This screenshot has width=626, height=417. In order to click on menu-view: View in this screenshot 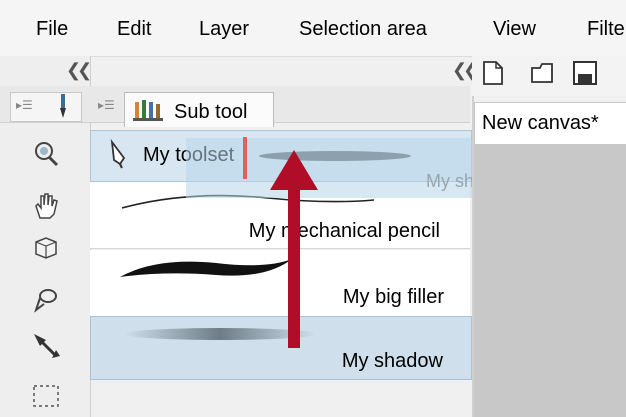, I will do `click(514, 29)`.